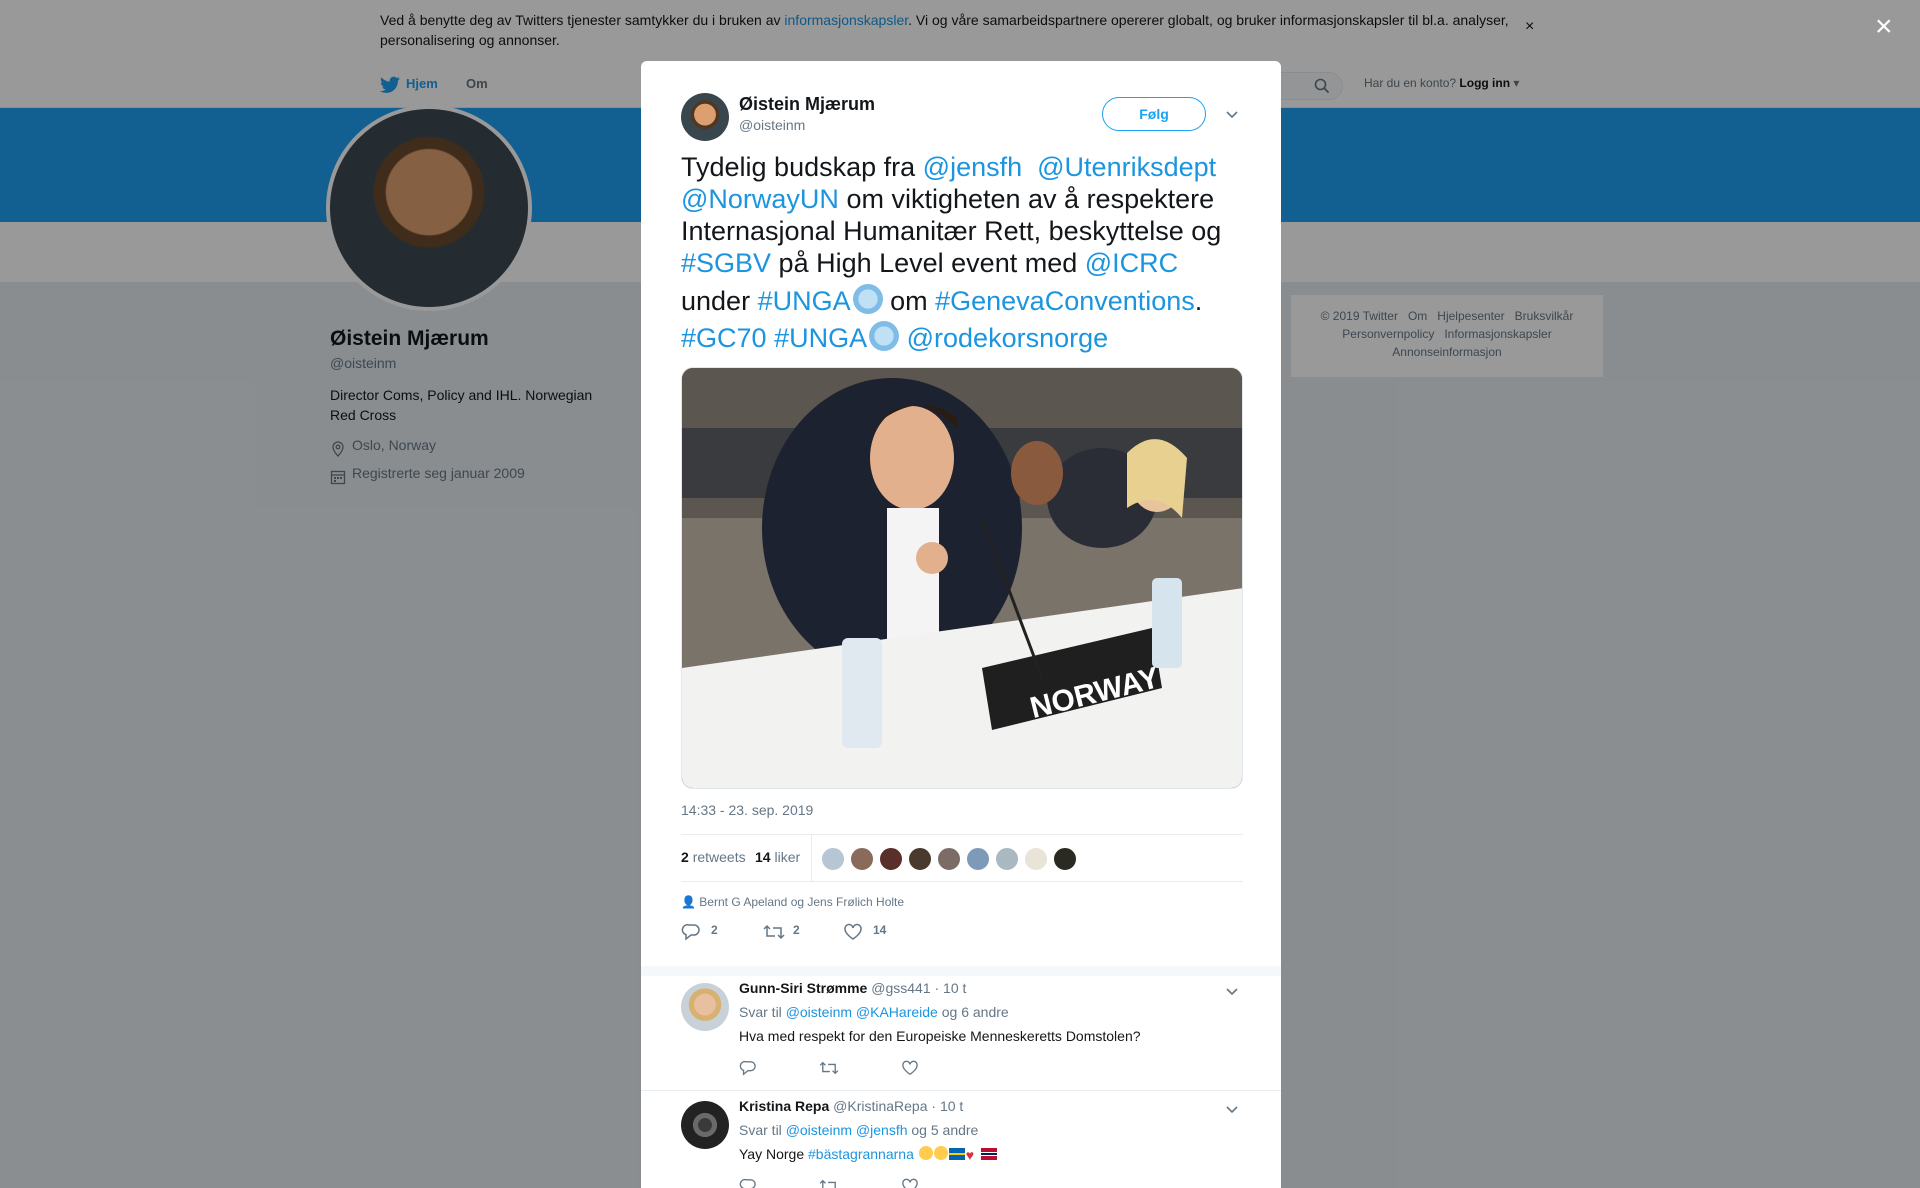 This screenshot has height=1188, width=1920. What do you see at coordinates (714, 930) in the screenshot?
I see `reply-count: 2` at bounding box center [714, 930].